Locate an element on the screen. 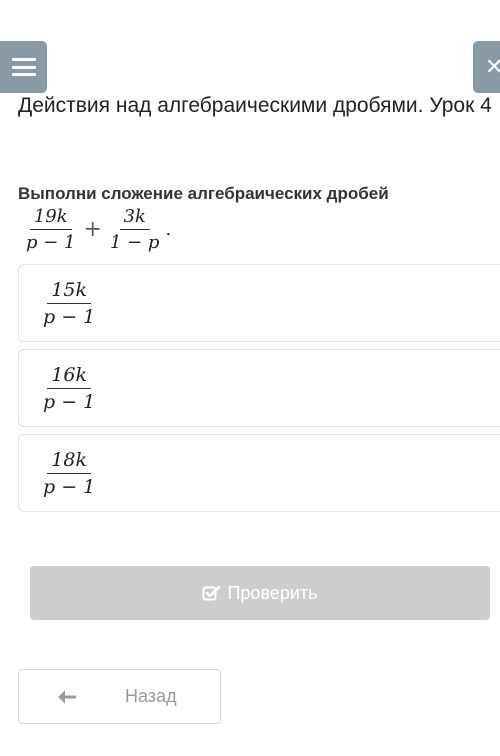 This screenshot has width=500, height=756. back-button: Назад is located at coordinates (119, 696).